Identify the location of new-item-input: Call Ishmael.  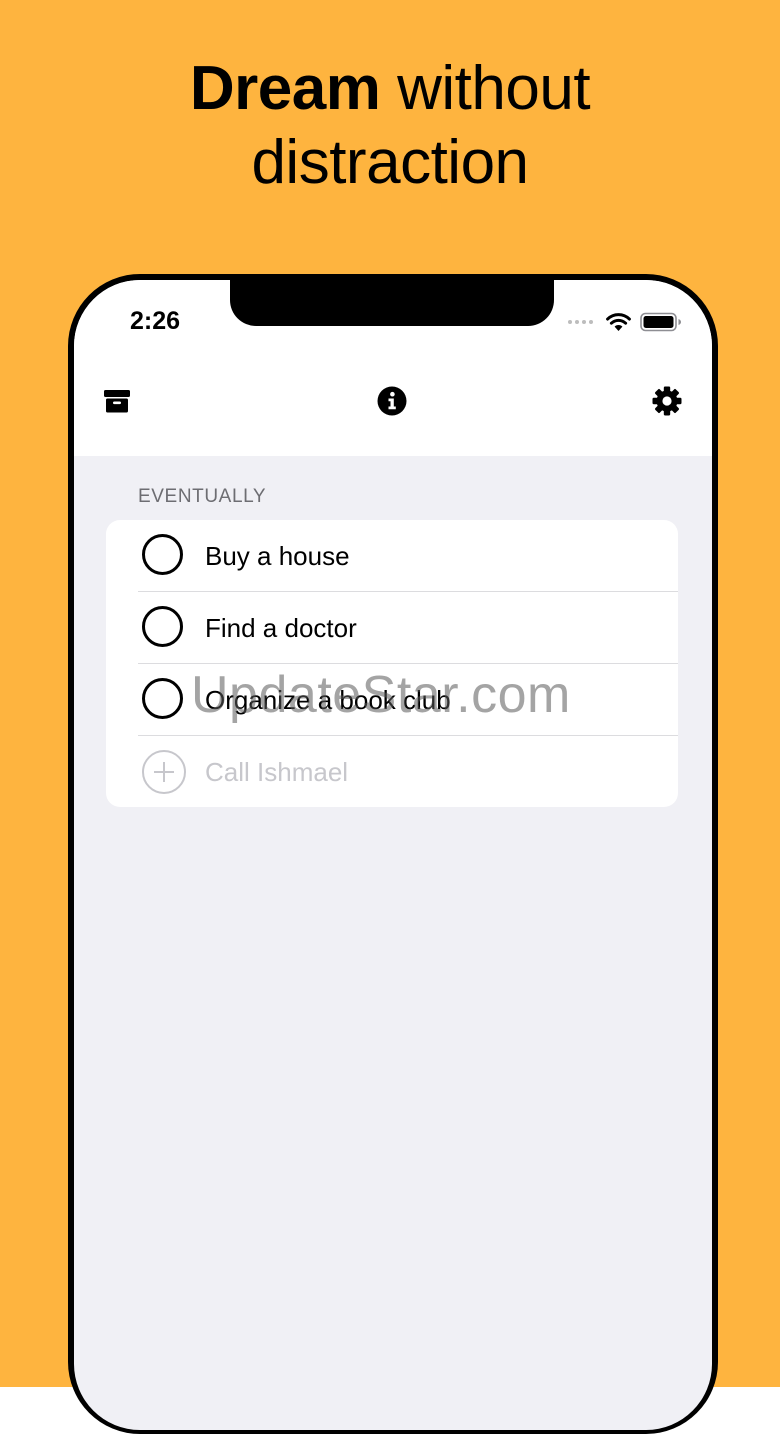
(276, 772).